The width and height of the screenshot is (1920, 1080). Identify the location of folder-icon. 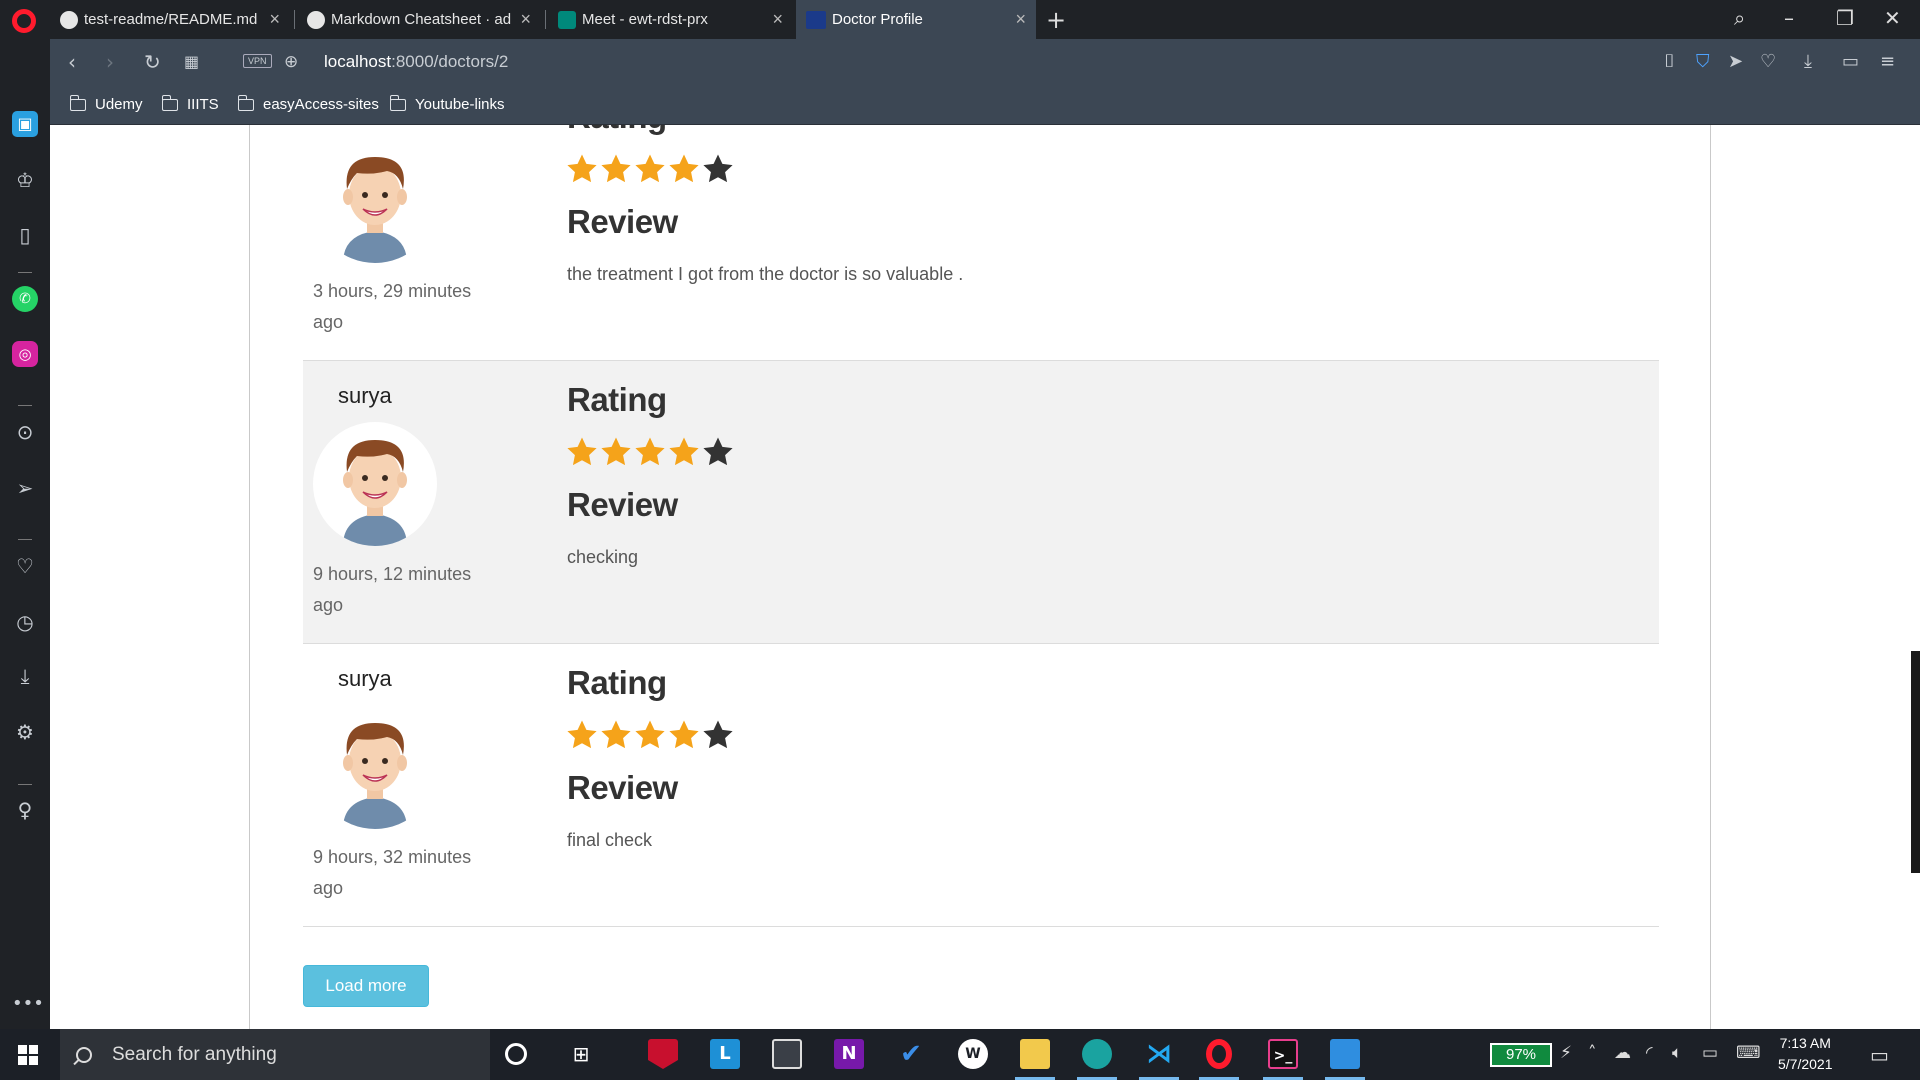
(245, 102).